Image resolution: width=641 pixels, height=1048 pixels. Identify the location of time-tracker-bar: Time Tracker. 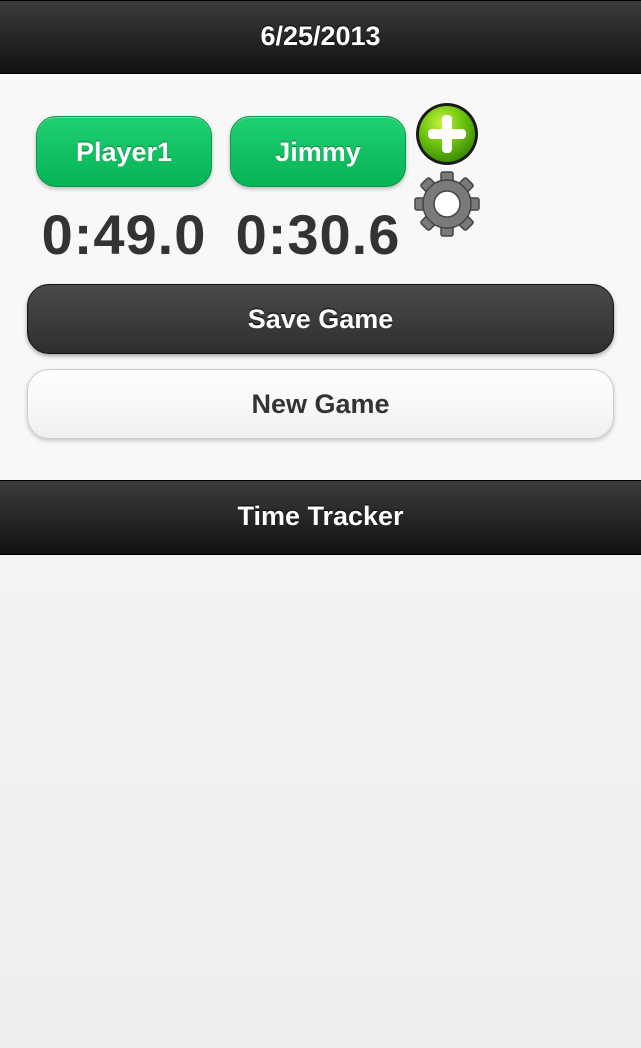
(320, 517).